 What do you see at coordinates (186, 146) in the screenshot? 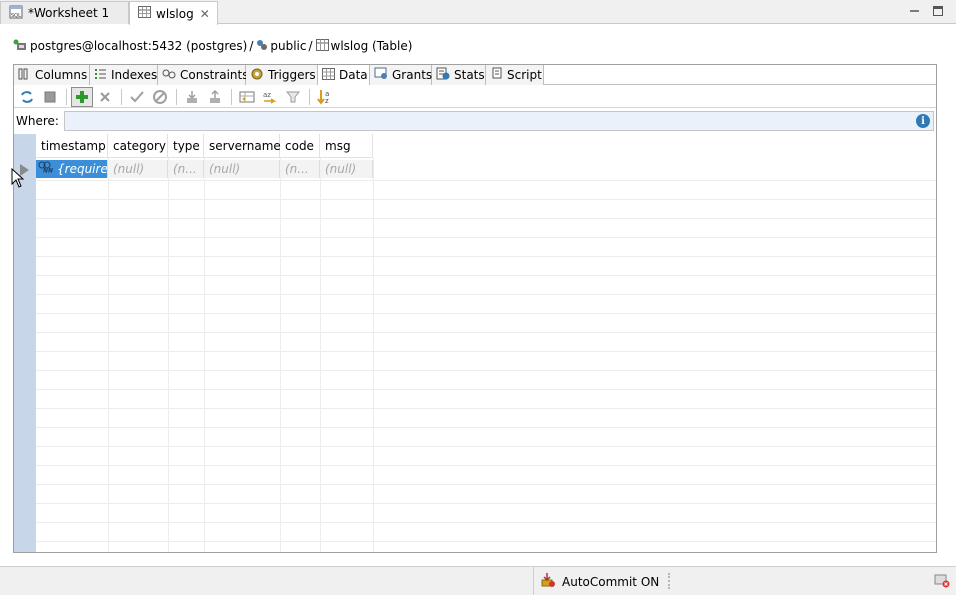
I see `column-header-type: type` at bounding box center [186, 146].